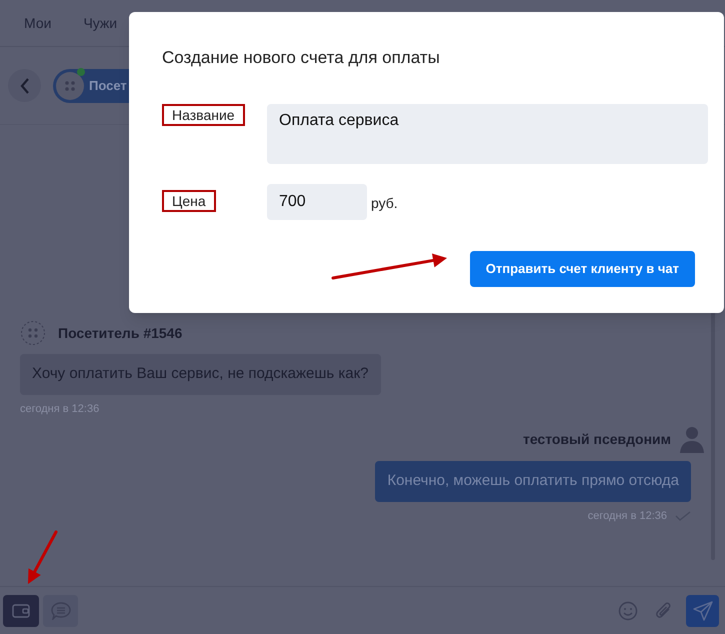  What do you see at coordinates (692, 439) in the screenshot?
I see `person-icon` at bounding box center [692, 439].